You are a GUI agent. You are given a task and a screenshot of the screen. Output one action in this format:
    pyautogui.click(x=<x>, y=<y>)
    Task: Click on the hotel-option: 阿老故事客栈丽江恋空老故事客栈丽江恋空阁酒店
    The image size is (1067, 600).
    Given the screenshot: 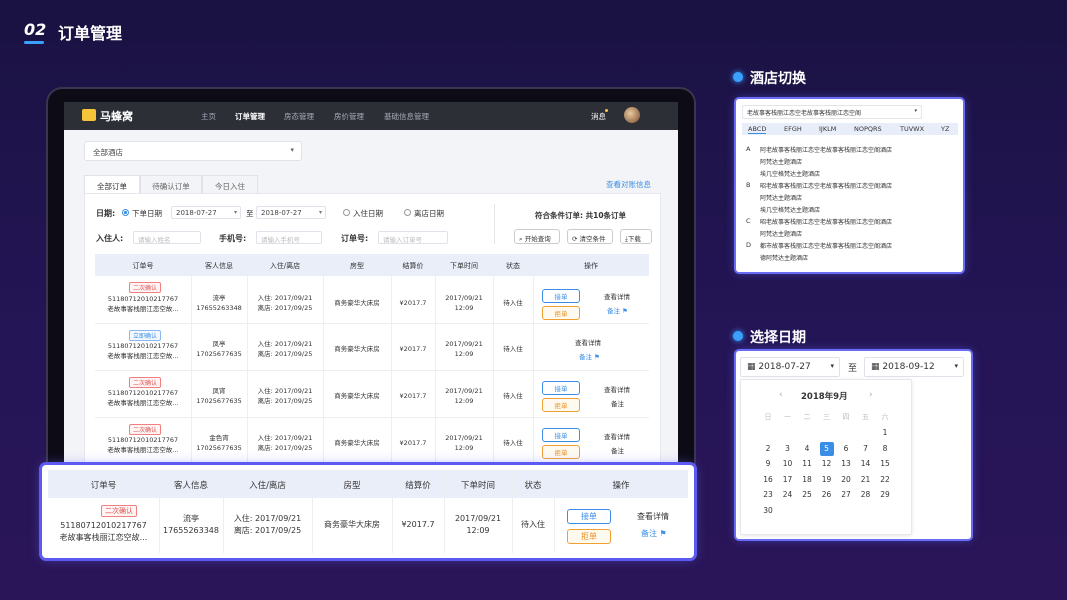 What is the action you would take?
    pyautogui.click(x=826, y=149)
    